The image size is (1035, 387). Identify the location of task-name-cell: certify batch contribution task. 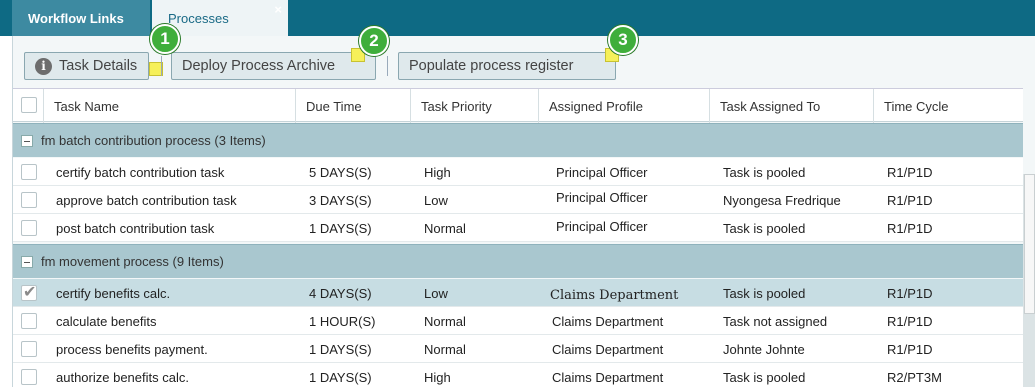
(140, 172).